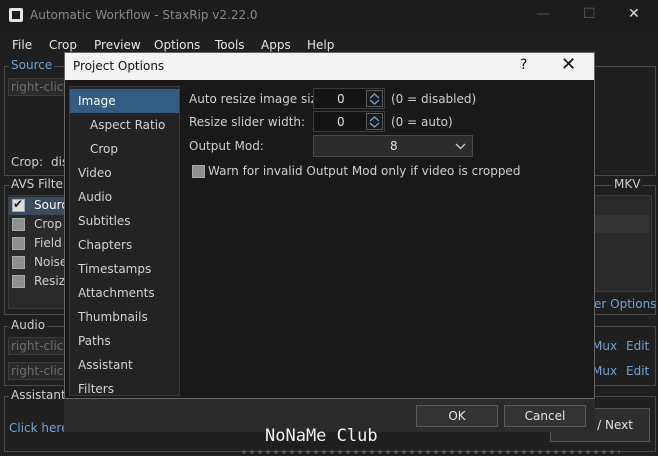  Describe the element at coordinates (198, 171) in the screenshot. I see `warn-output-mod-checkbox` at that location.